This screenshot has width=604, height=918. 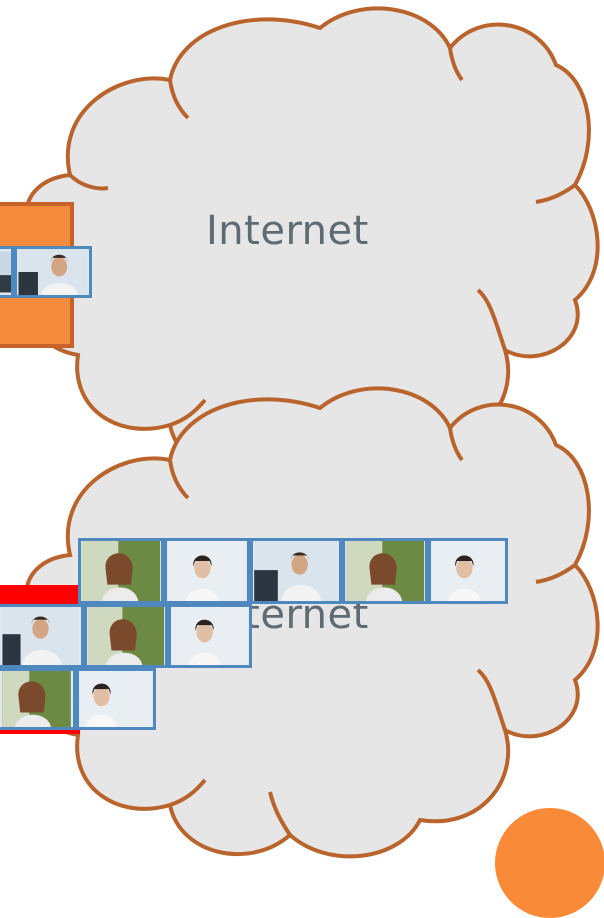 I want to click on cloud-label-top: Internet, so click(x=287, y=231).